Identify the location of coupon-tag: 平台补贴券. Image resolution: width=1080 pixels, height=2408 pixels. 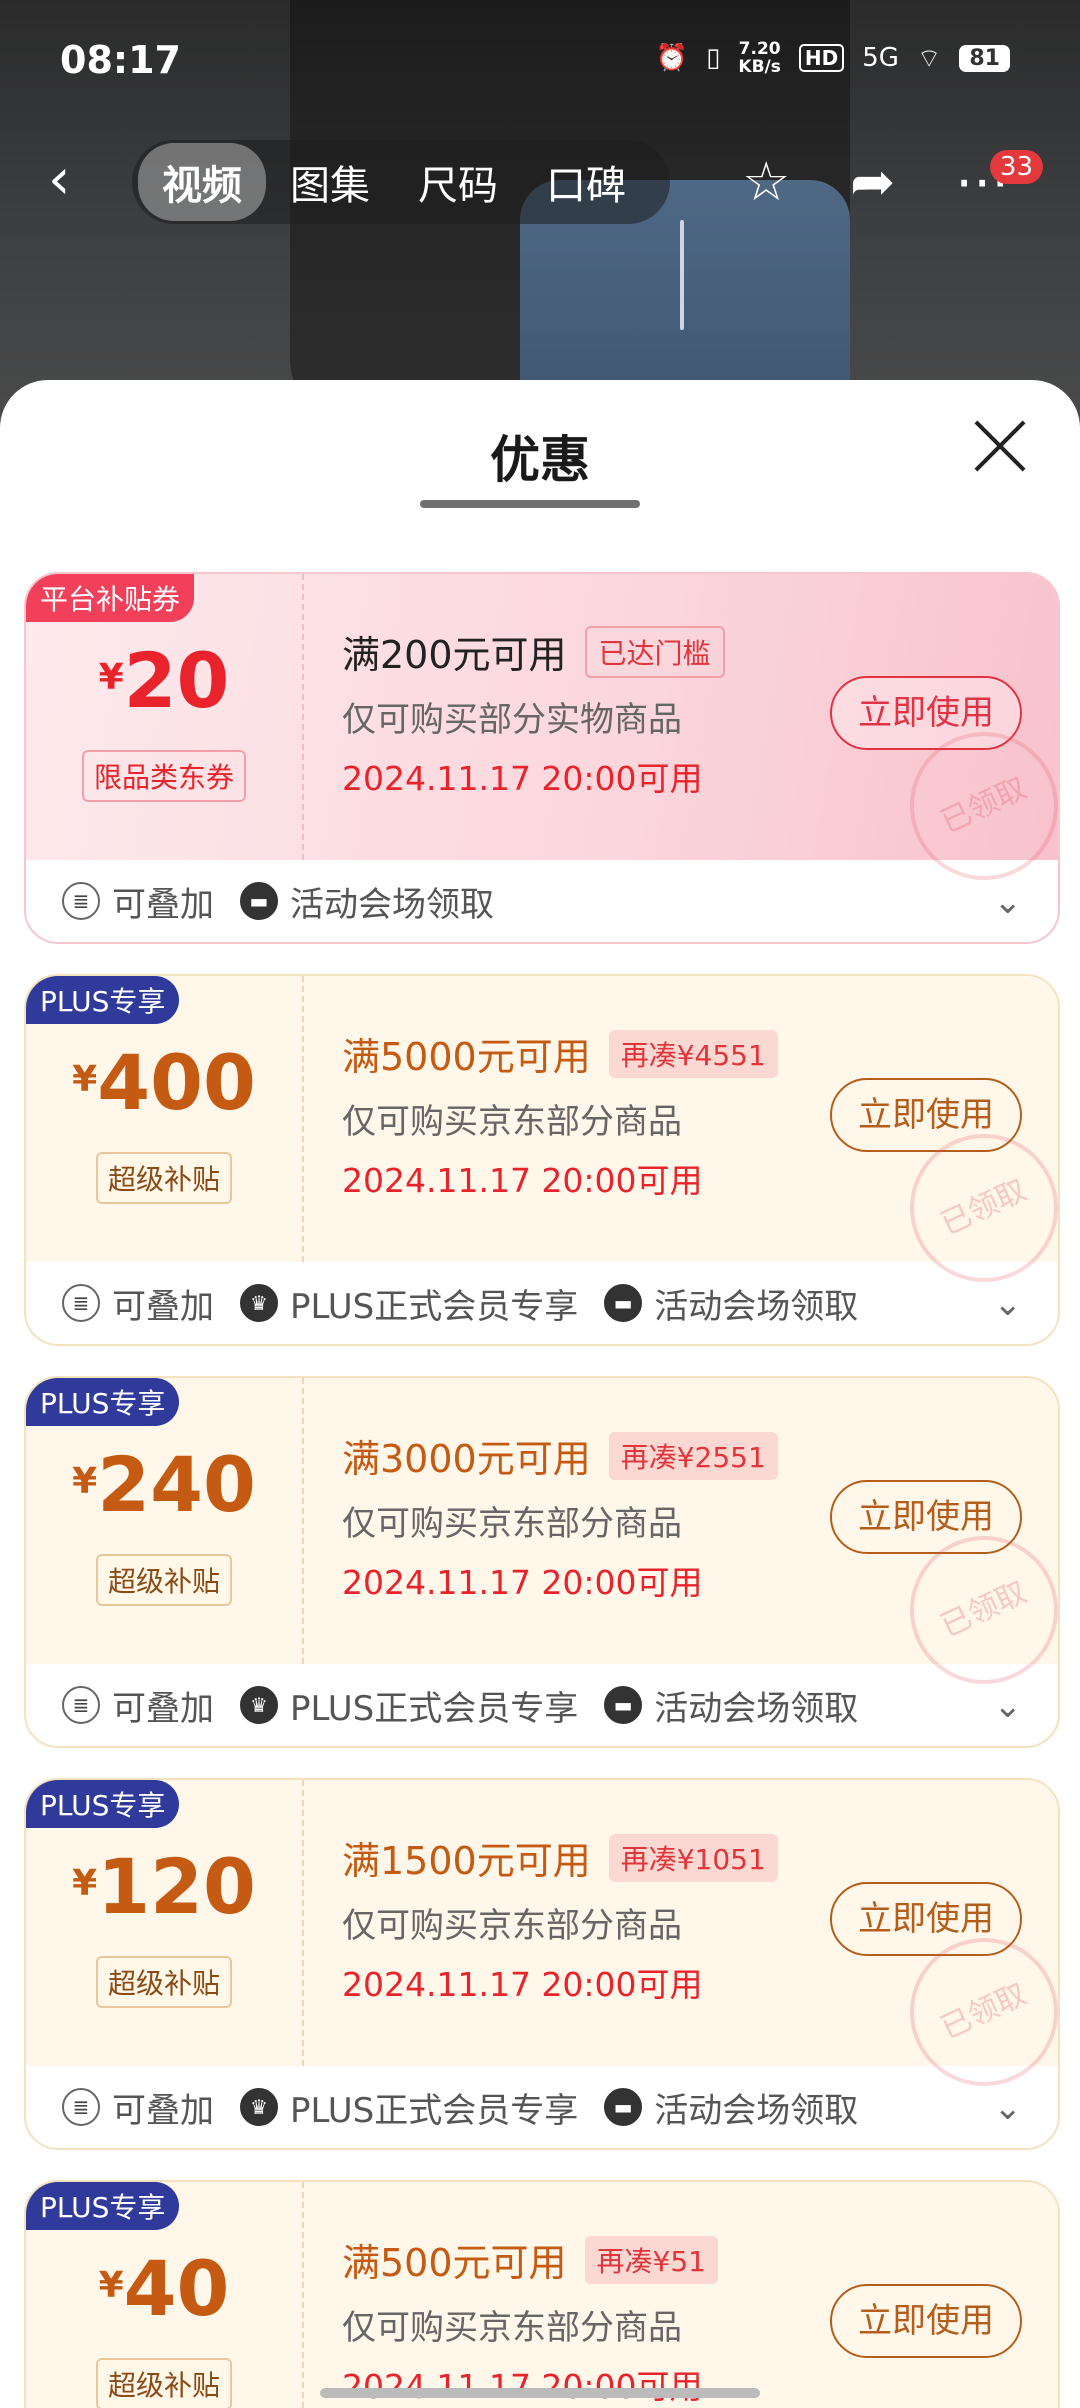
(110, 598).